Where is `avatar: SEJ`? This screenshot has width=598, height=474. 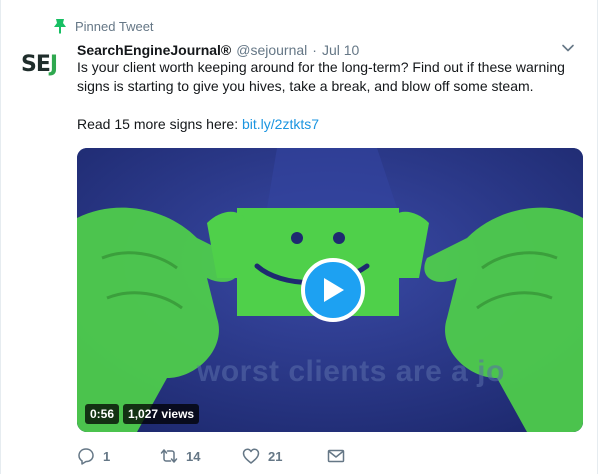 avatar: SEJ is located at coordinates (45, 64).